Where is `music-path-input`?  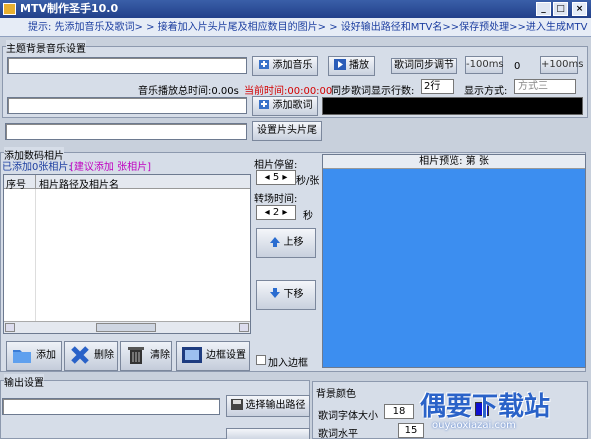 music-path-input is located at coordinates (127, 65).